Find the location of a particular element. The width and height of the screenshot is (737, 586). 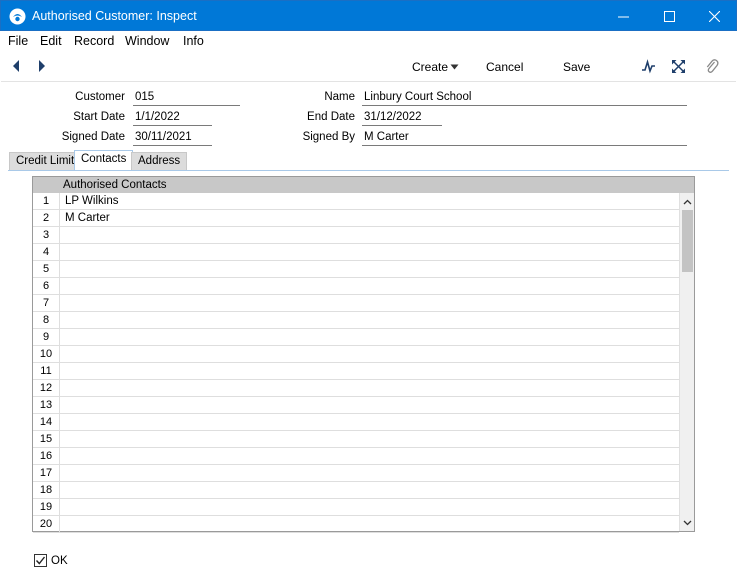

contact-cell: LP Wilkins is located at coordinates (91, 201).